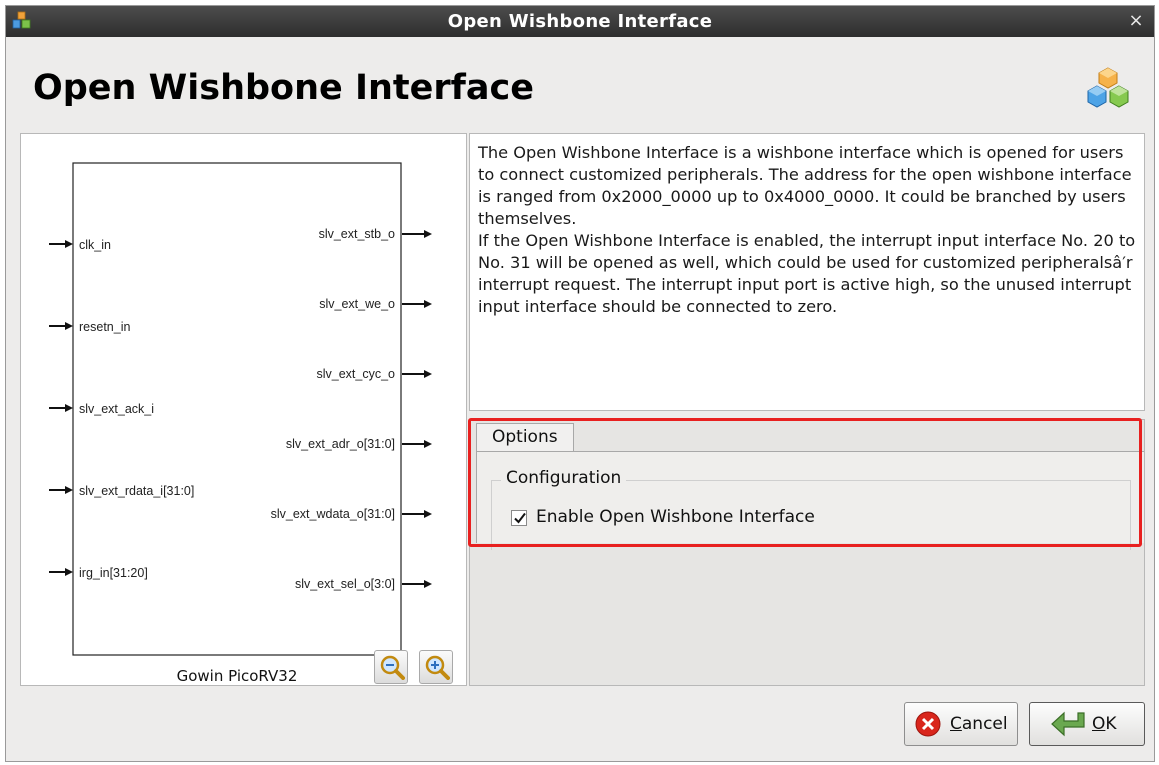 The height and width of the screenshot is (765, 1159). I want to click on title-bar: Open Wishbone Interface ×, so click(580, 21).